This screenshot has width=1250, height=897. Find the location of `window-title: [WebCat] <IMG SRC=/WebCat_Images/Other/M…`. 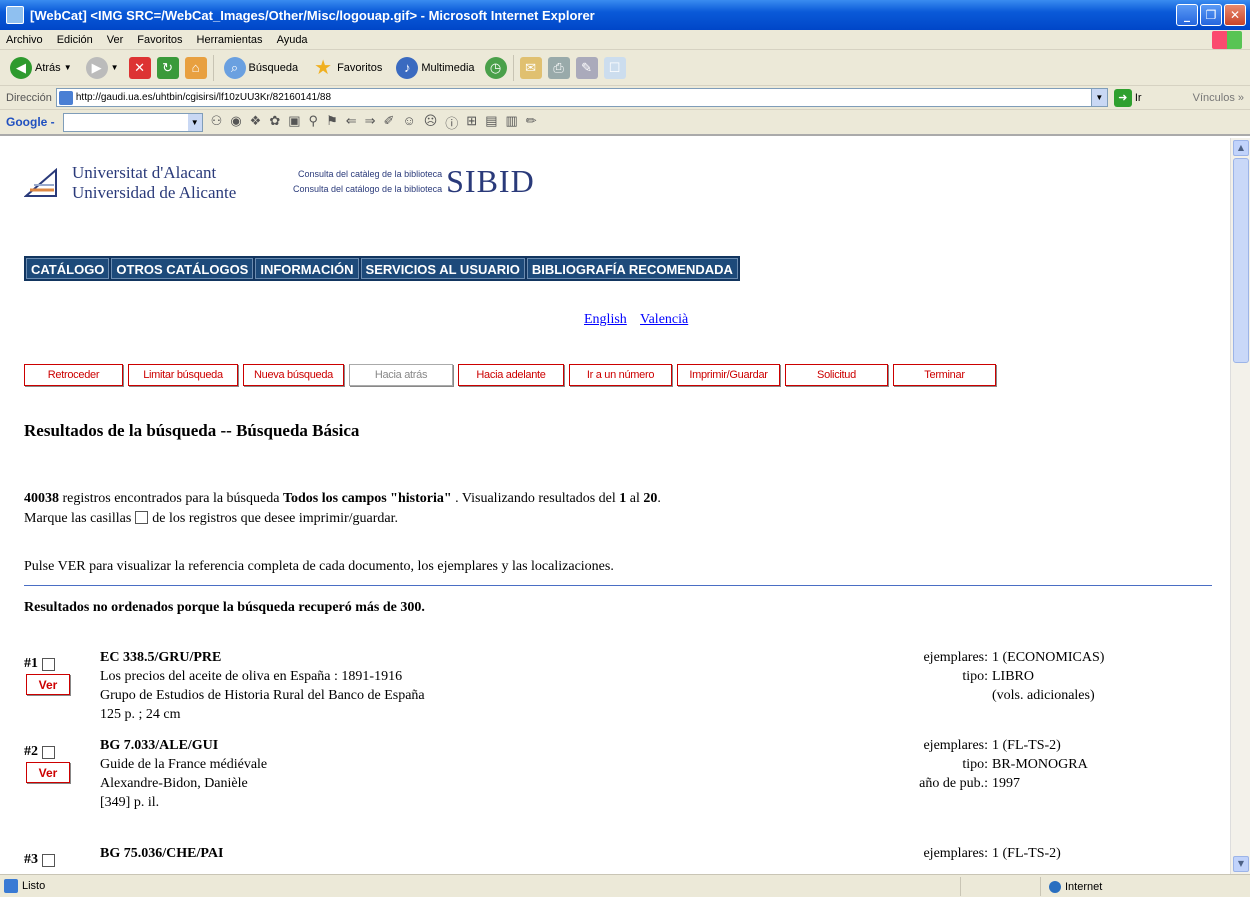

window-title: [WebCat] <IMG SRC=/WebCat_Images/Other/M… is located at coordinates (312, 15).